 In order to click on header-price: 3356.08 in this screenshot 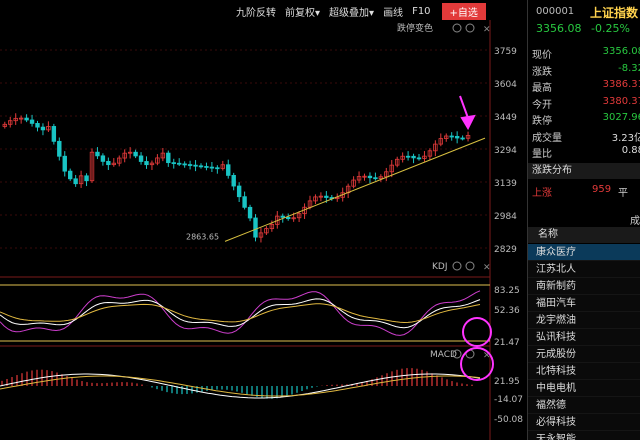, I will do `click(559, 28)`.